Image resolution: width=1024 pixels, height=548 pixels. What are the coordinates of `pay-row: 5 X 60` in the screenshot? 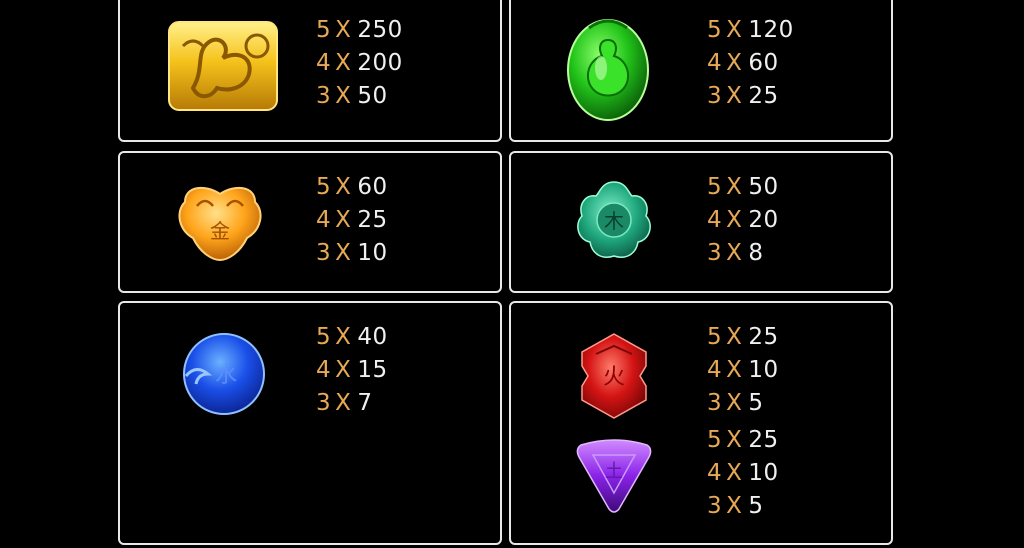 It's located at (352, 187).